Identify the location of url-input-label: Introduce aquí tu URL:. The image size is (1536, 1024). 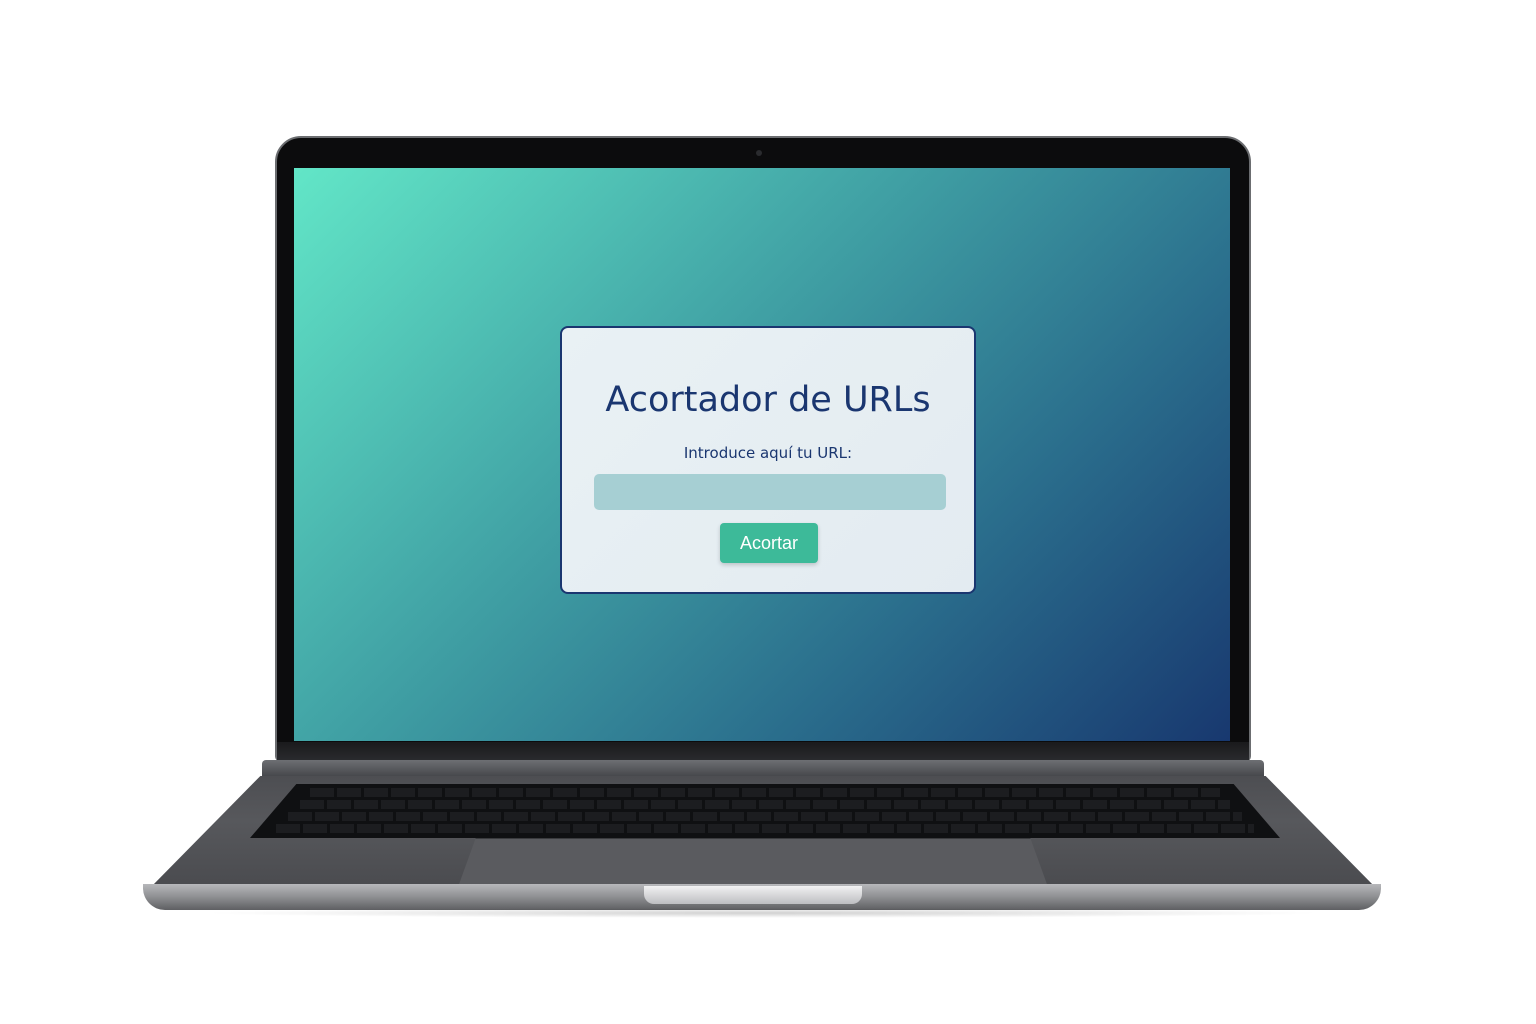
(768, 453).